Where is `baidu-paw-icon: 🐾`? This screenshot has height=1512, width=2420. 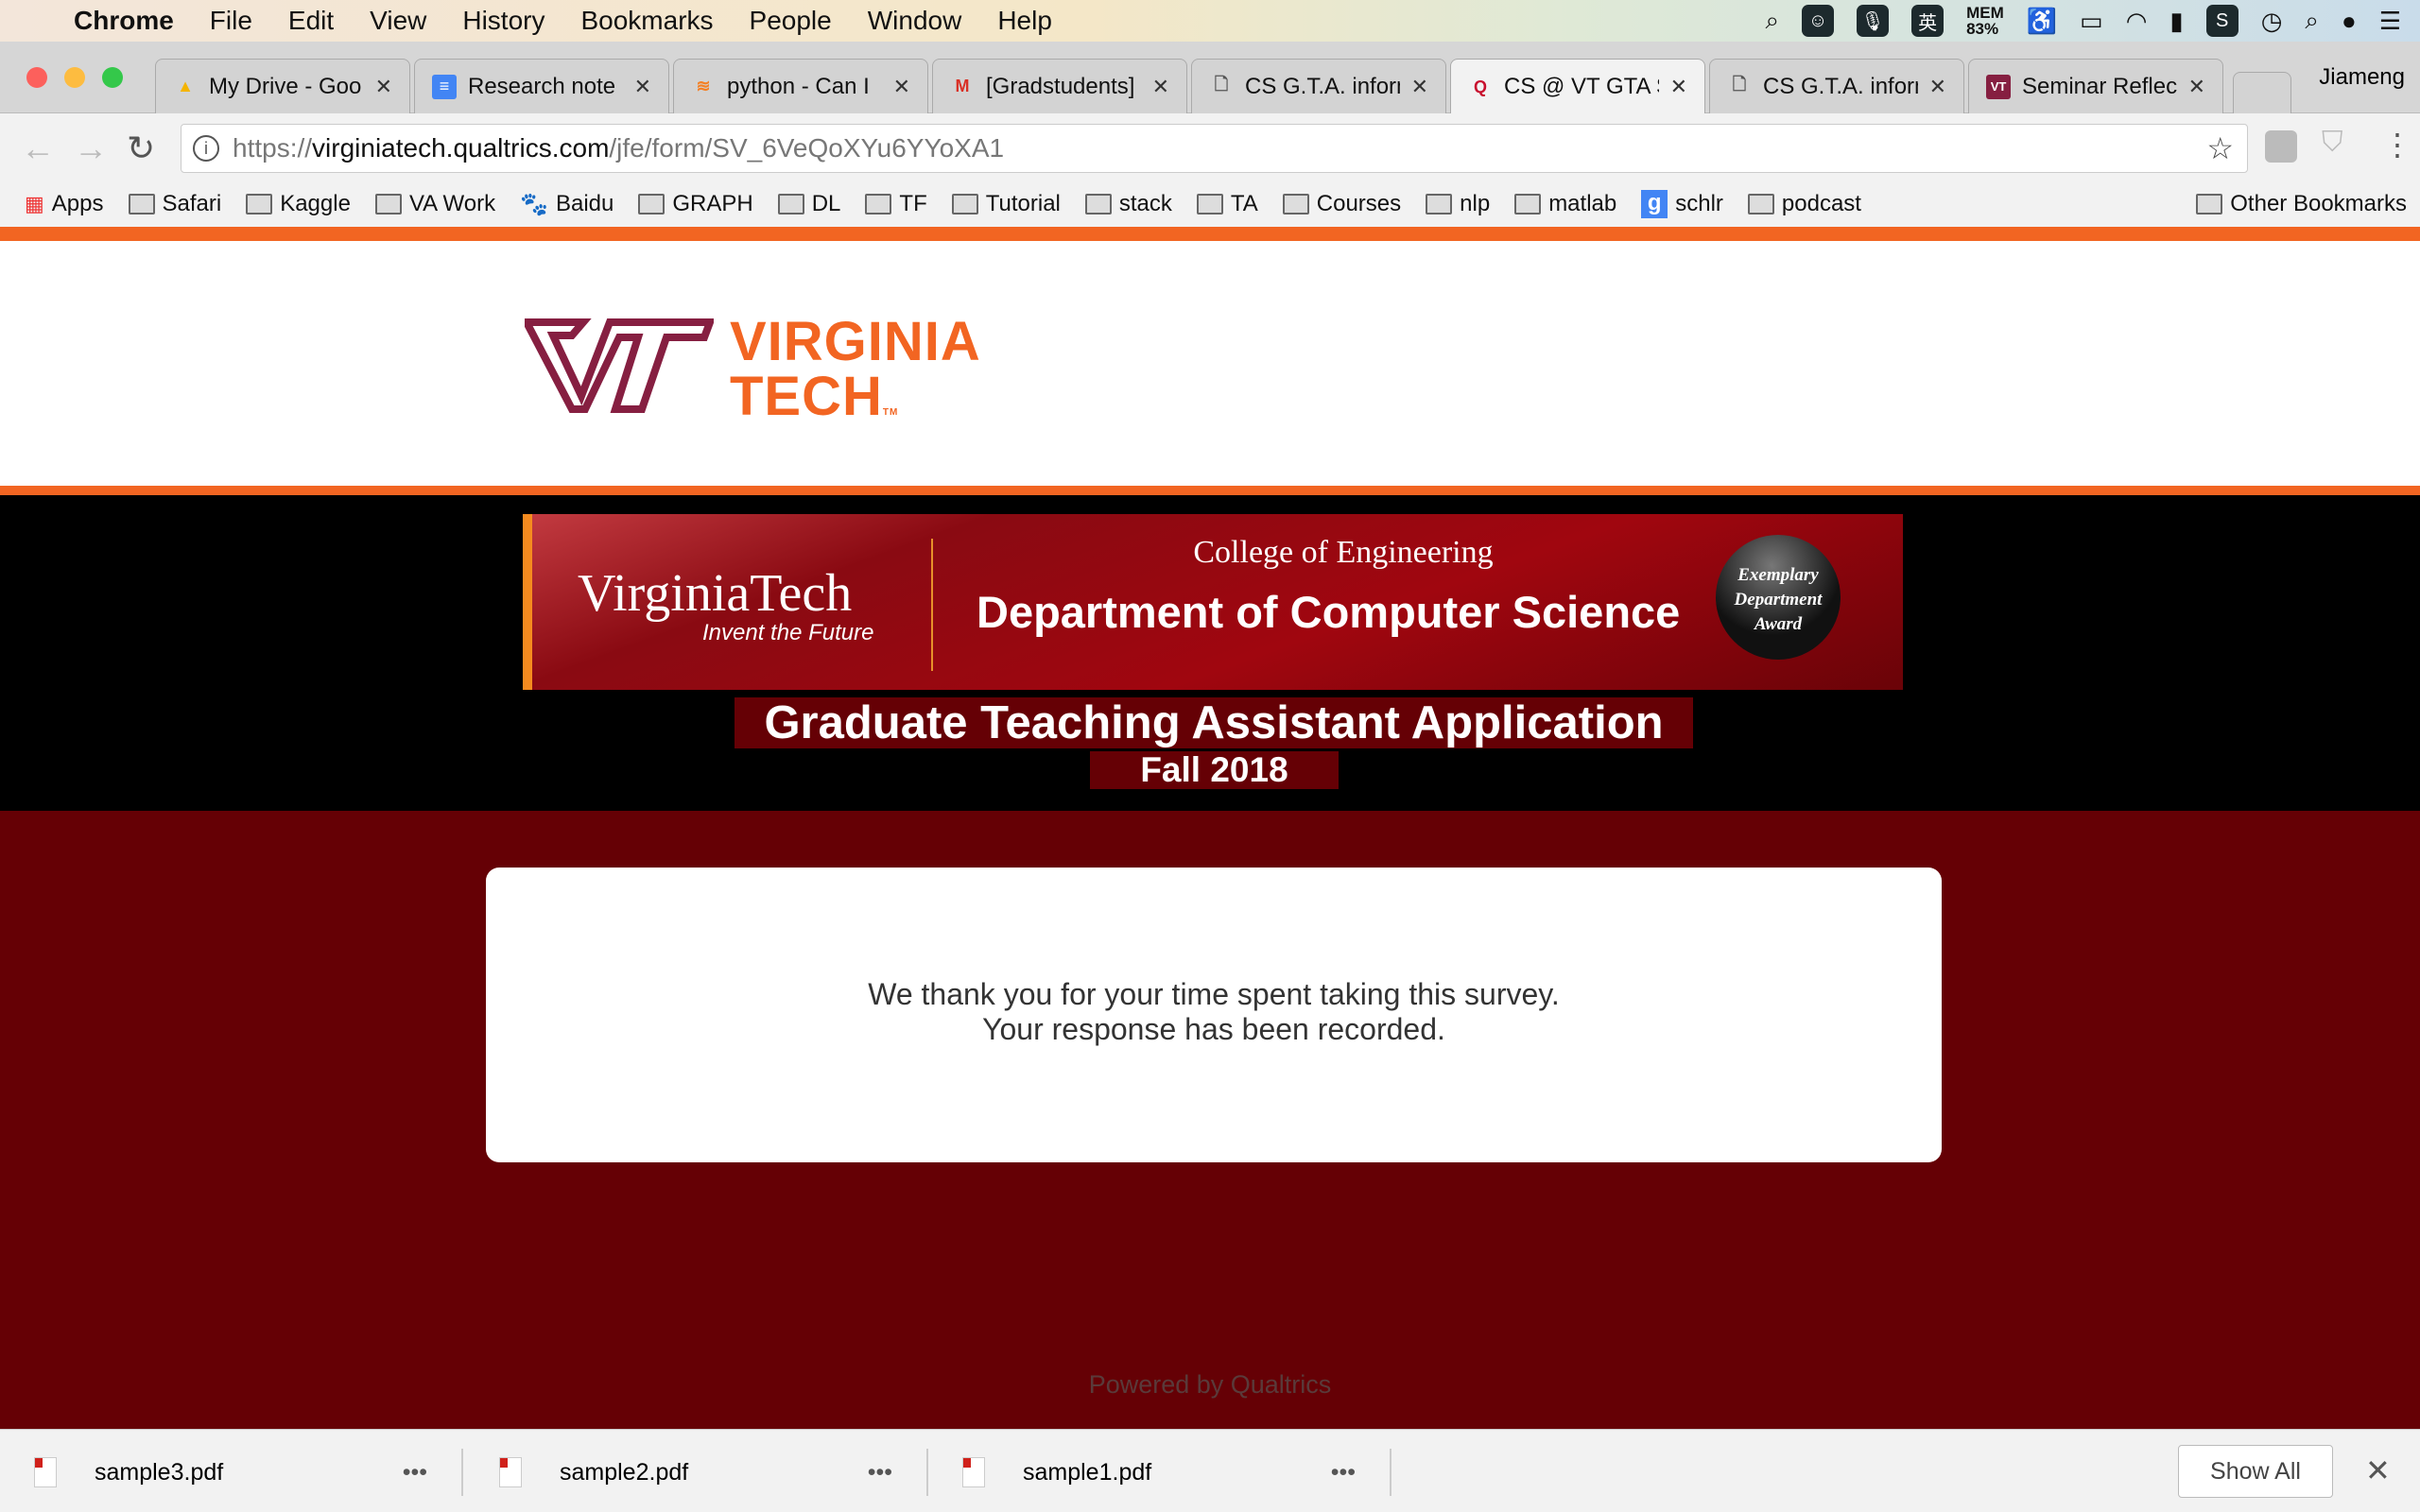
baidu-paw-icon: 🐾 is located at coordinates (534, 204).